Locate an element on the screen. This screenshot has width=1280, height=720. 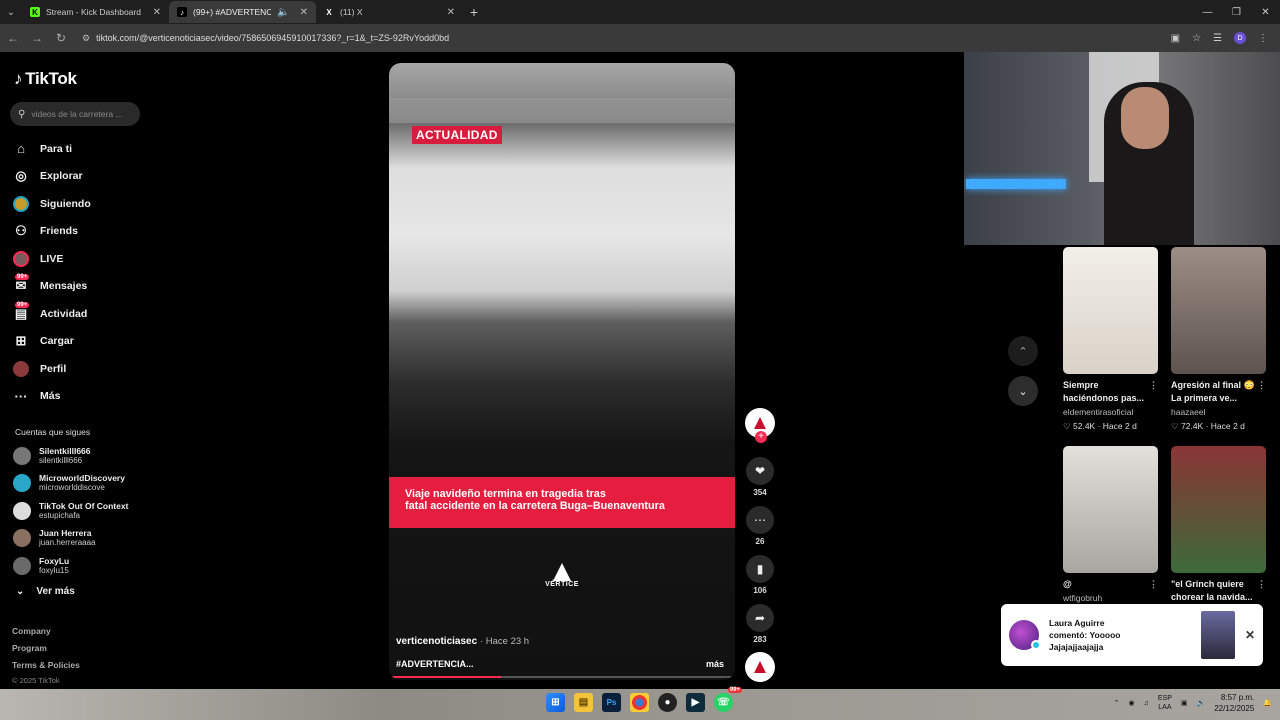
see-more-button: ⌄ Ver más is located at coordinates (45, 591).